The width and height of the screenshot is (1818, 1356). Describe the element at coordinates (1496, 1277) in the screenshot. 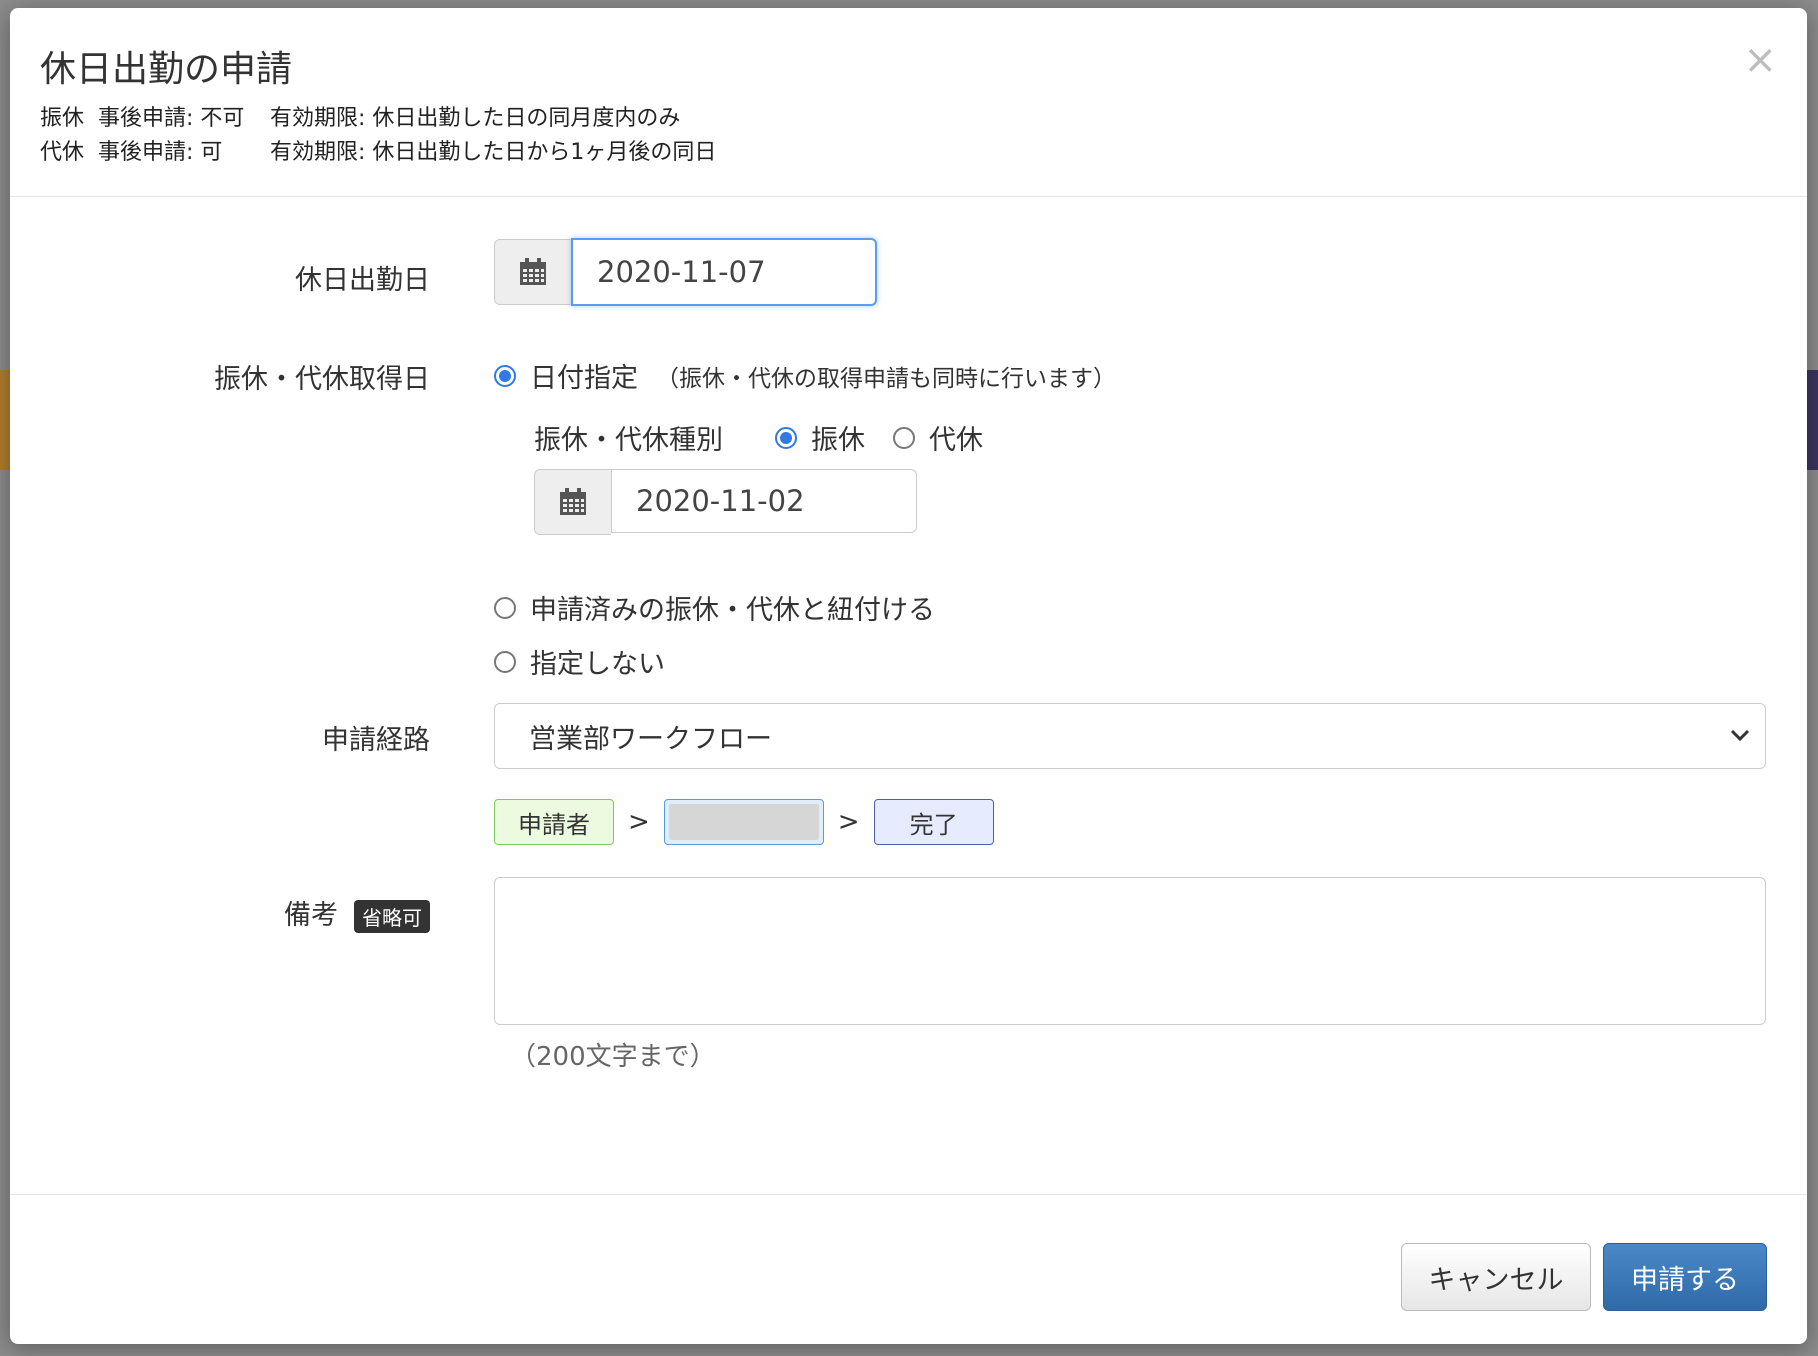

I see `cancel-button: キャンセル` at that location.